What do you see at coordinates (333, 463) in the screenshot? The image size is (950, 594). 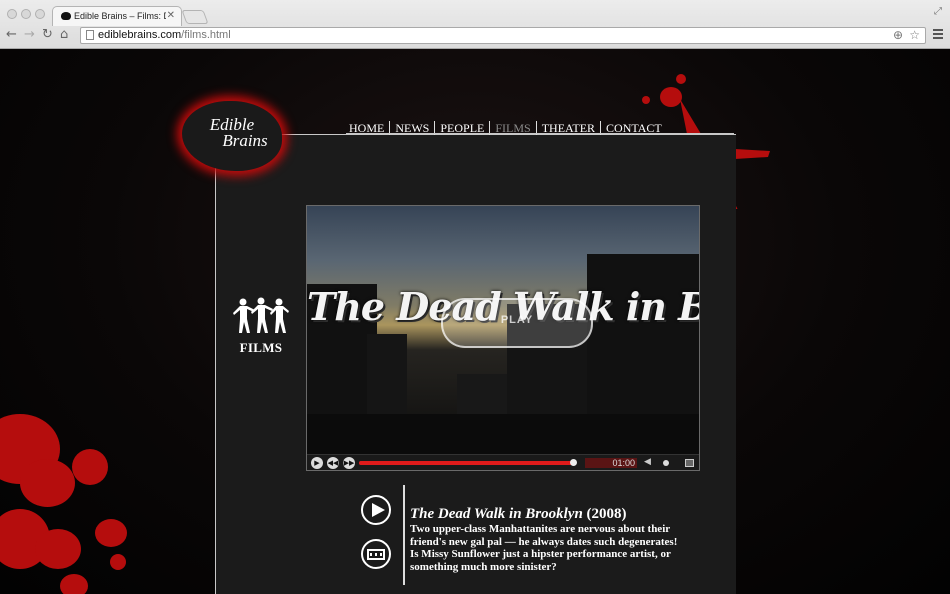 I see `rewind-icon: ◀◀` at bounding box center [333, 463].